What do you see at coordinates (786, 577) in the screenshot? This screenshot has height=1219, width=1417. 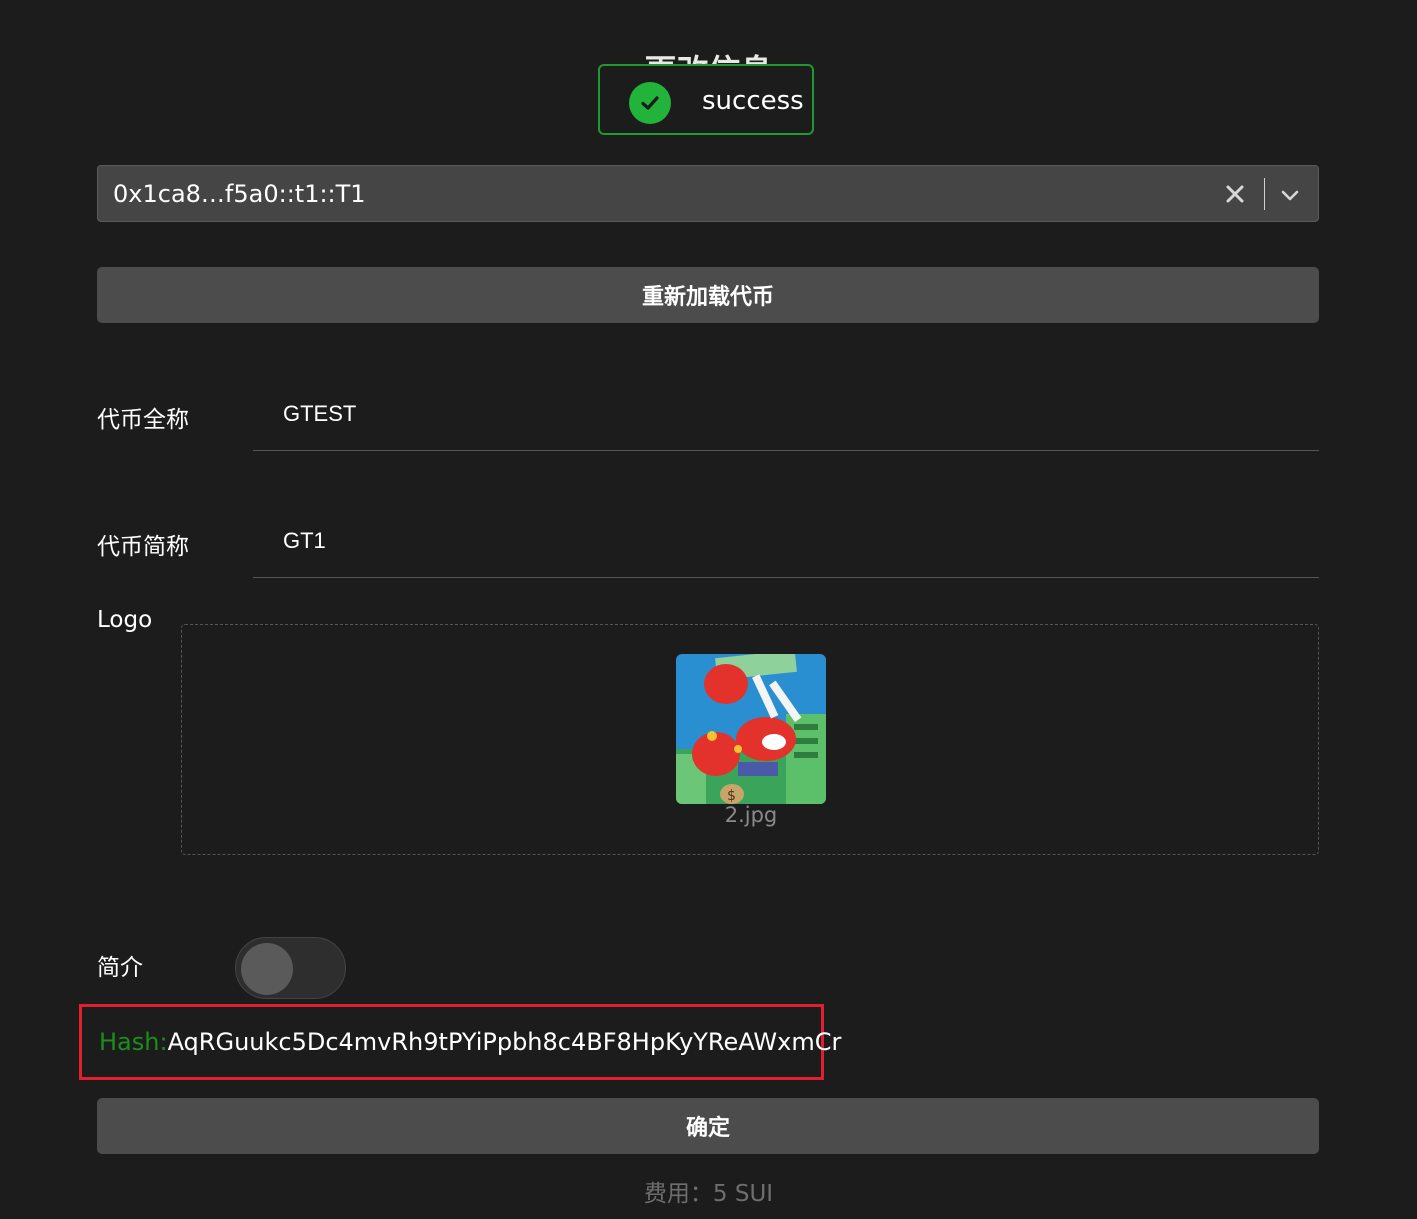 I see `short-name-underline` at bounding box center [786, 577].